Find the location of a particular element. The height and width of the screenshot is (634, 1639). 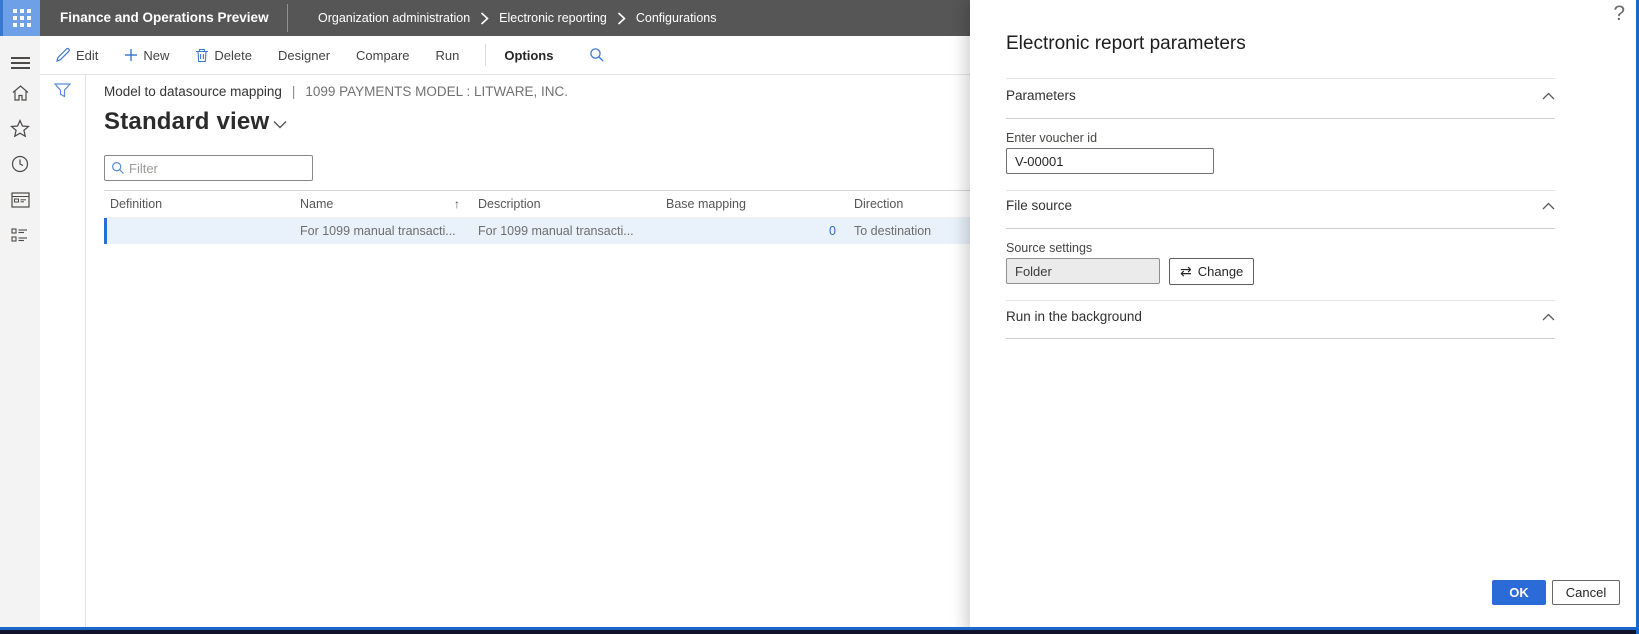

filter-funnel-icon is located at coordinates (62, 93).